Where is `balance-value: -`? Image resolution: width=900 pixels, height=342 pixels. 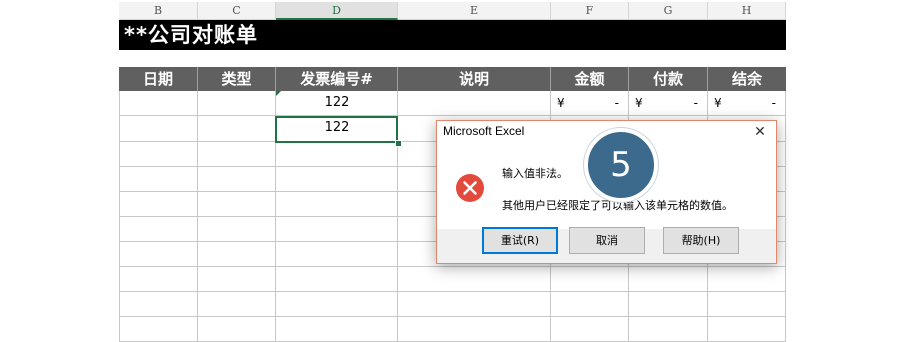 balance-value: - is located at coordinates (773, 103).